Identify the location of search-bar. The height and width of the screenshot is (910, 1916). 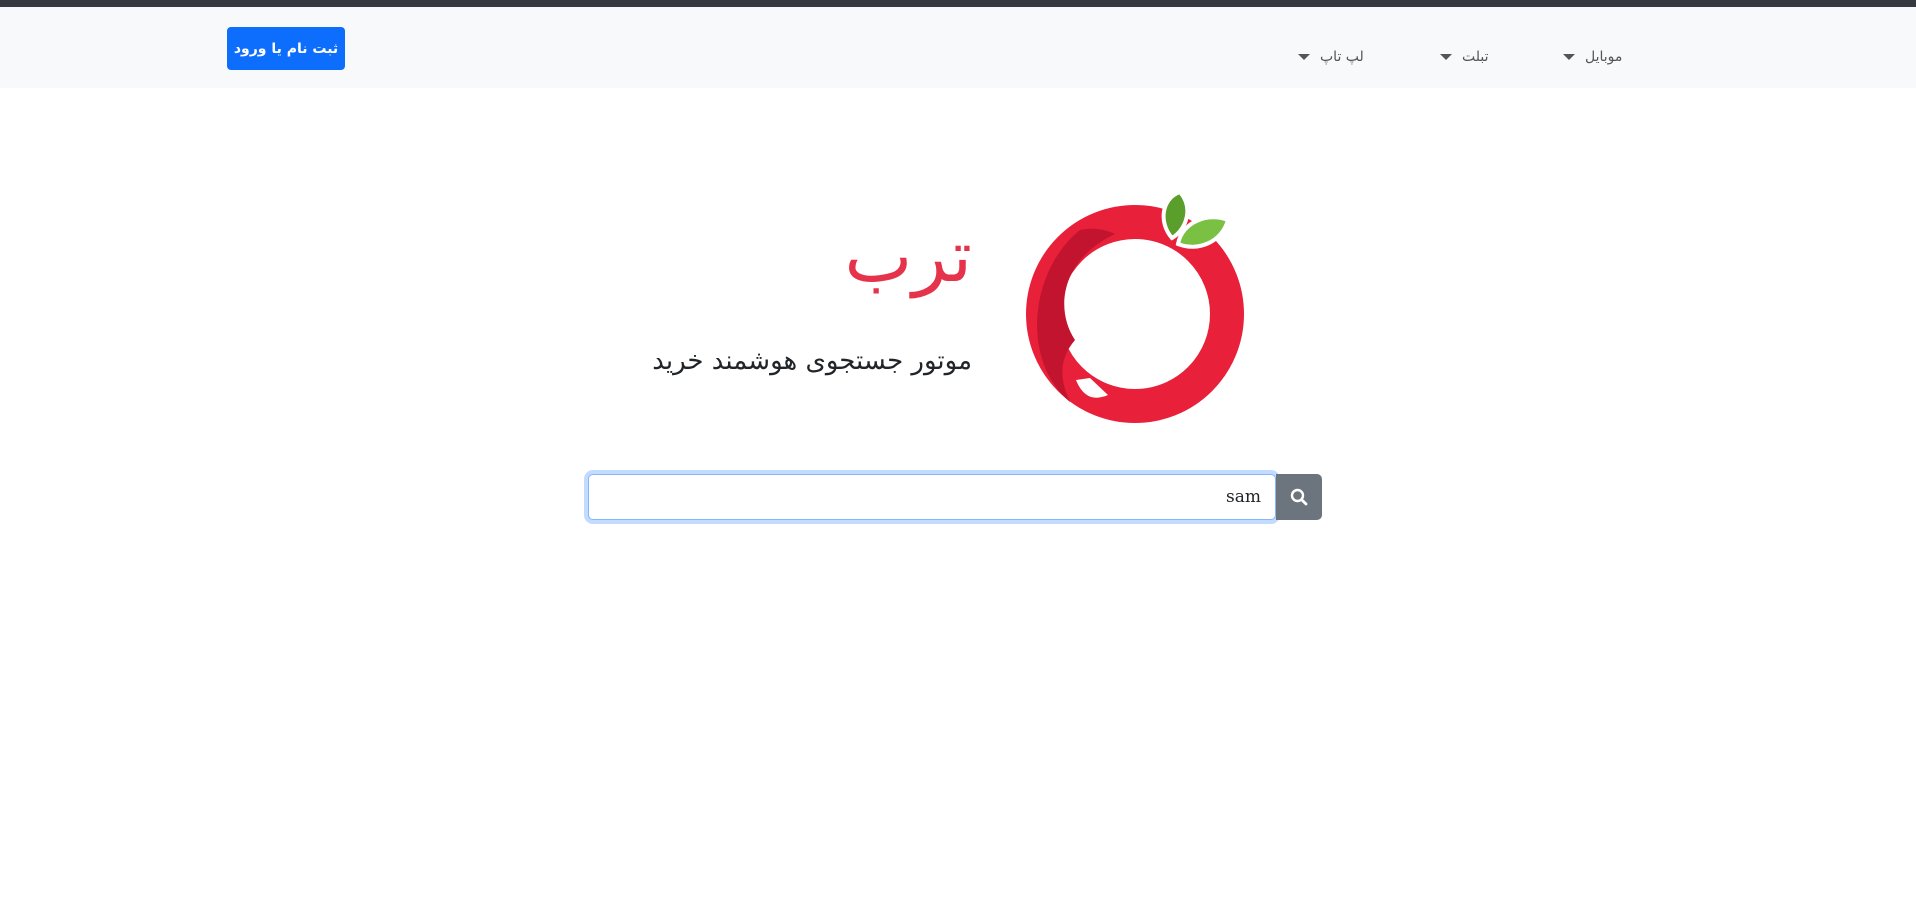
(955, 497).